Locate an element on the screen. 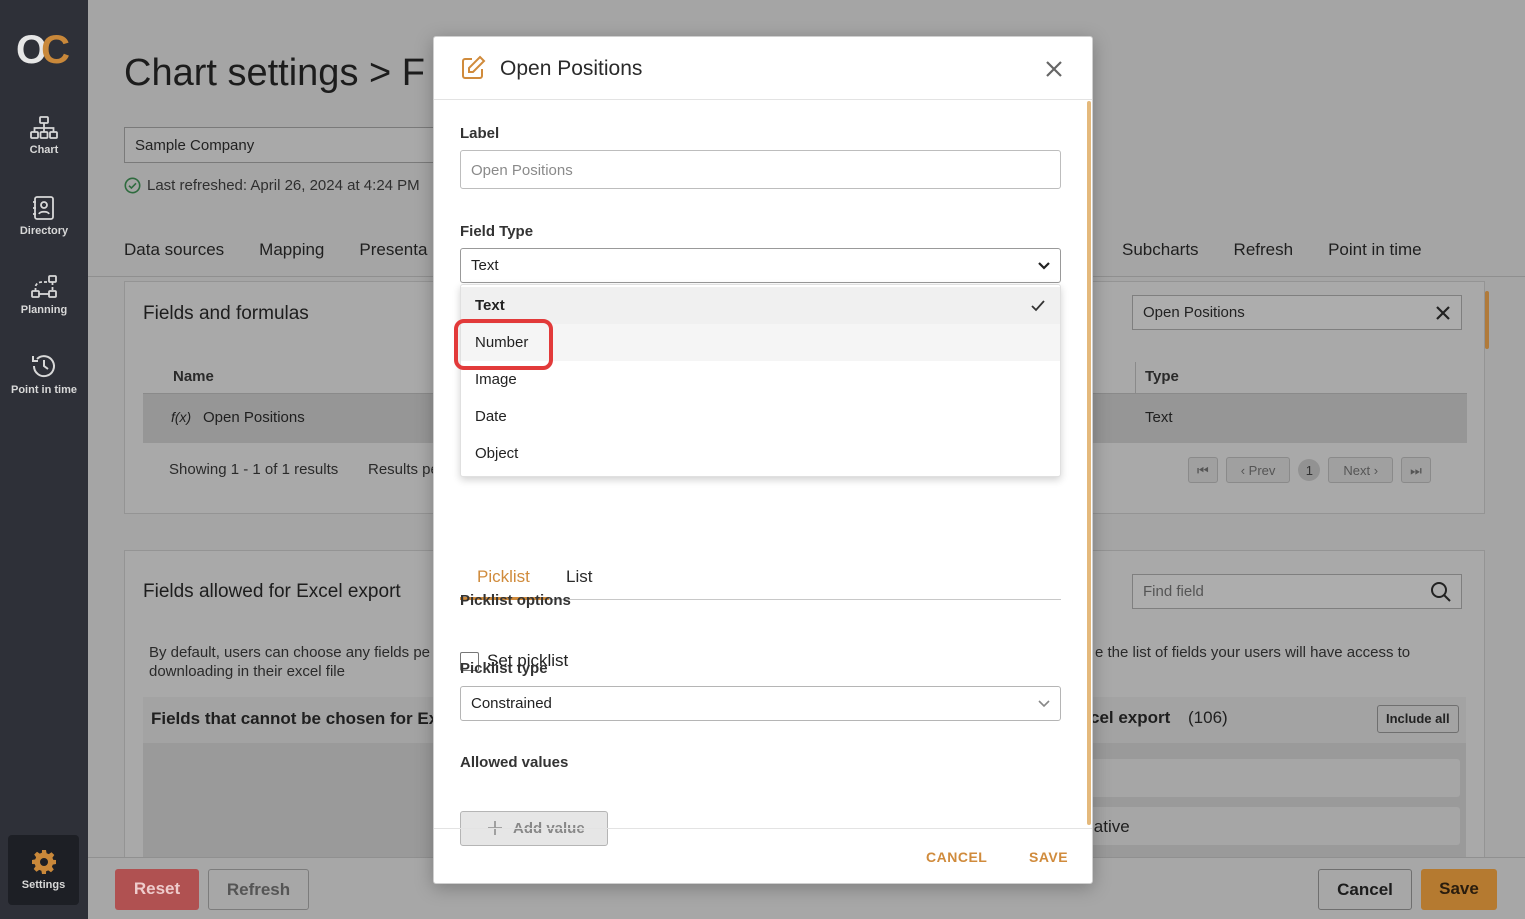 This screenshot has width=1525, height=919. save-button: Save is located at coordinates (1459, 889).